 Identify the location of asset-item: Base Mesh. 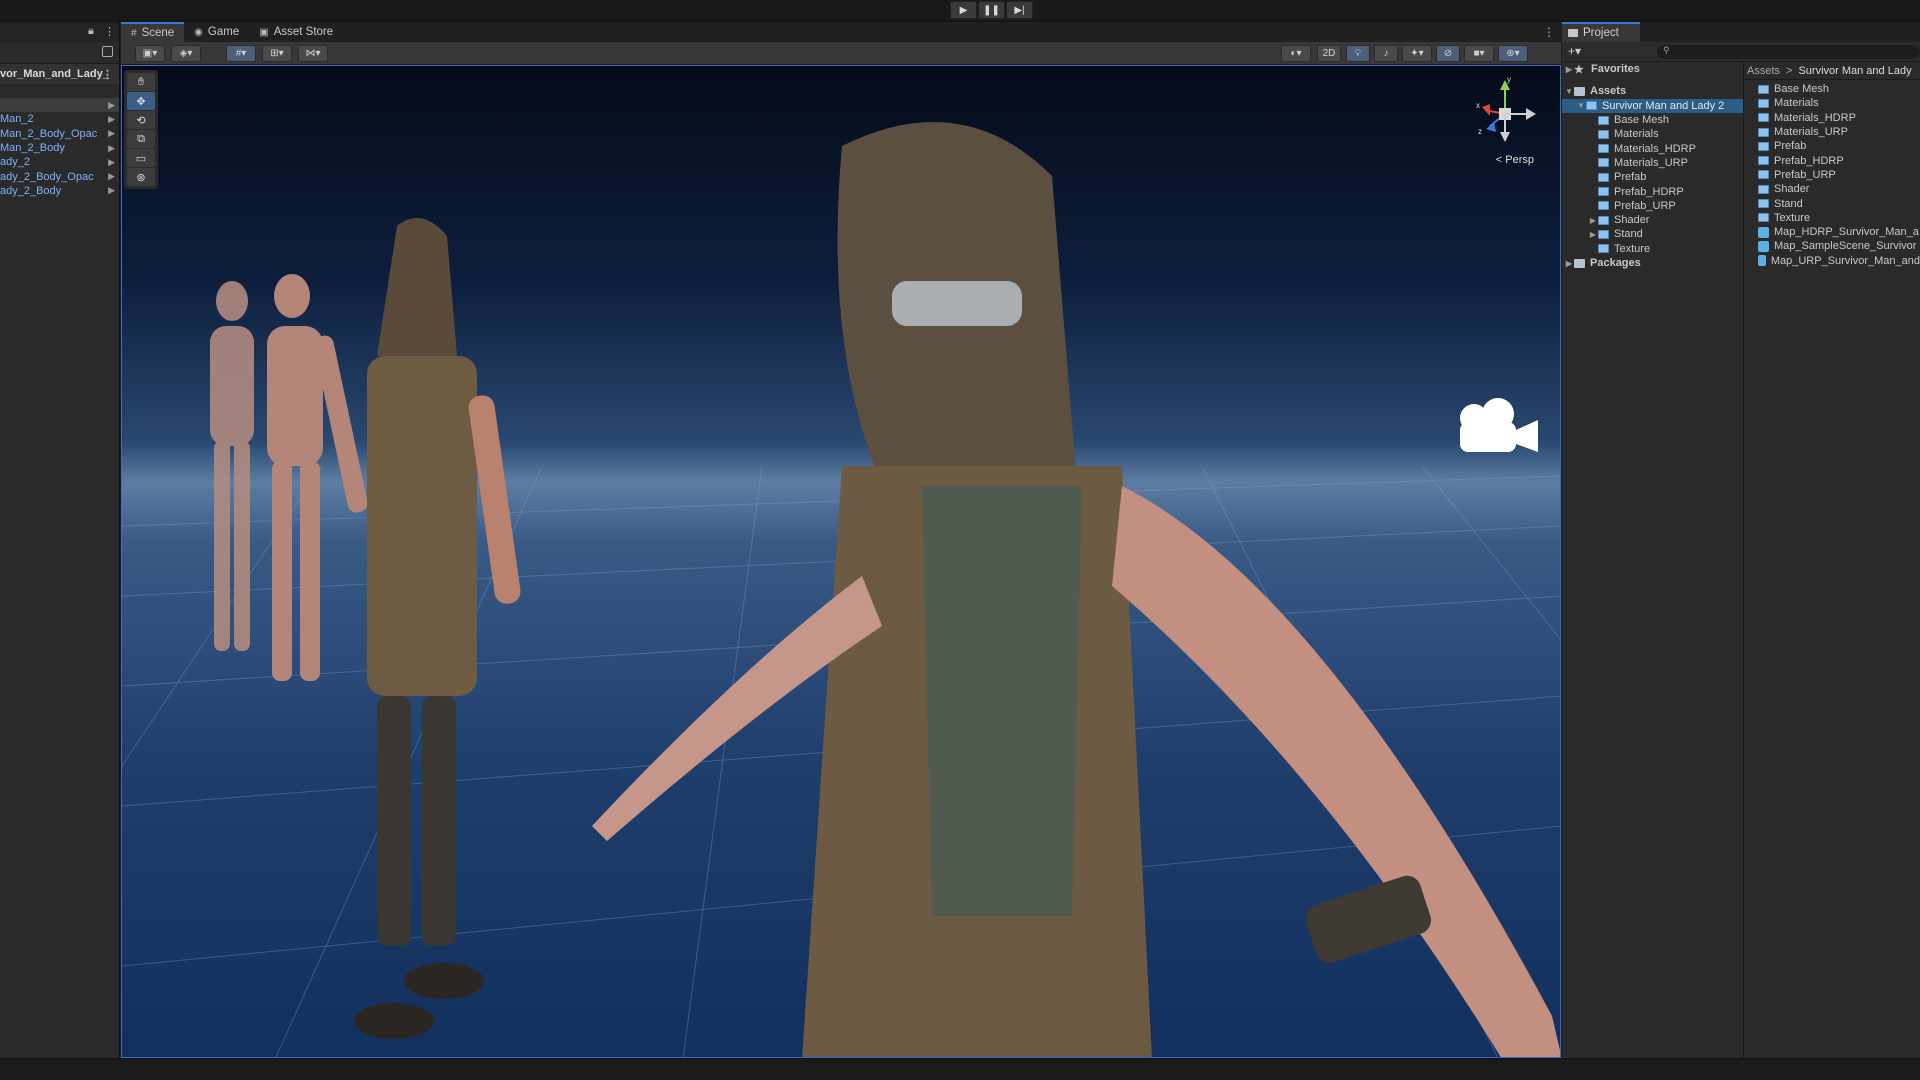
(1832, 89).